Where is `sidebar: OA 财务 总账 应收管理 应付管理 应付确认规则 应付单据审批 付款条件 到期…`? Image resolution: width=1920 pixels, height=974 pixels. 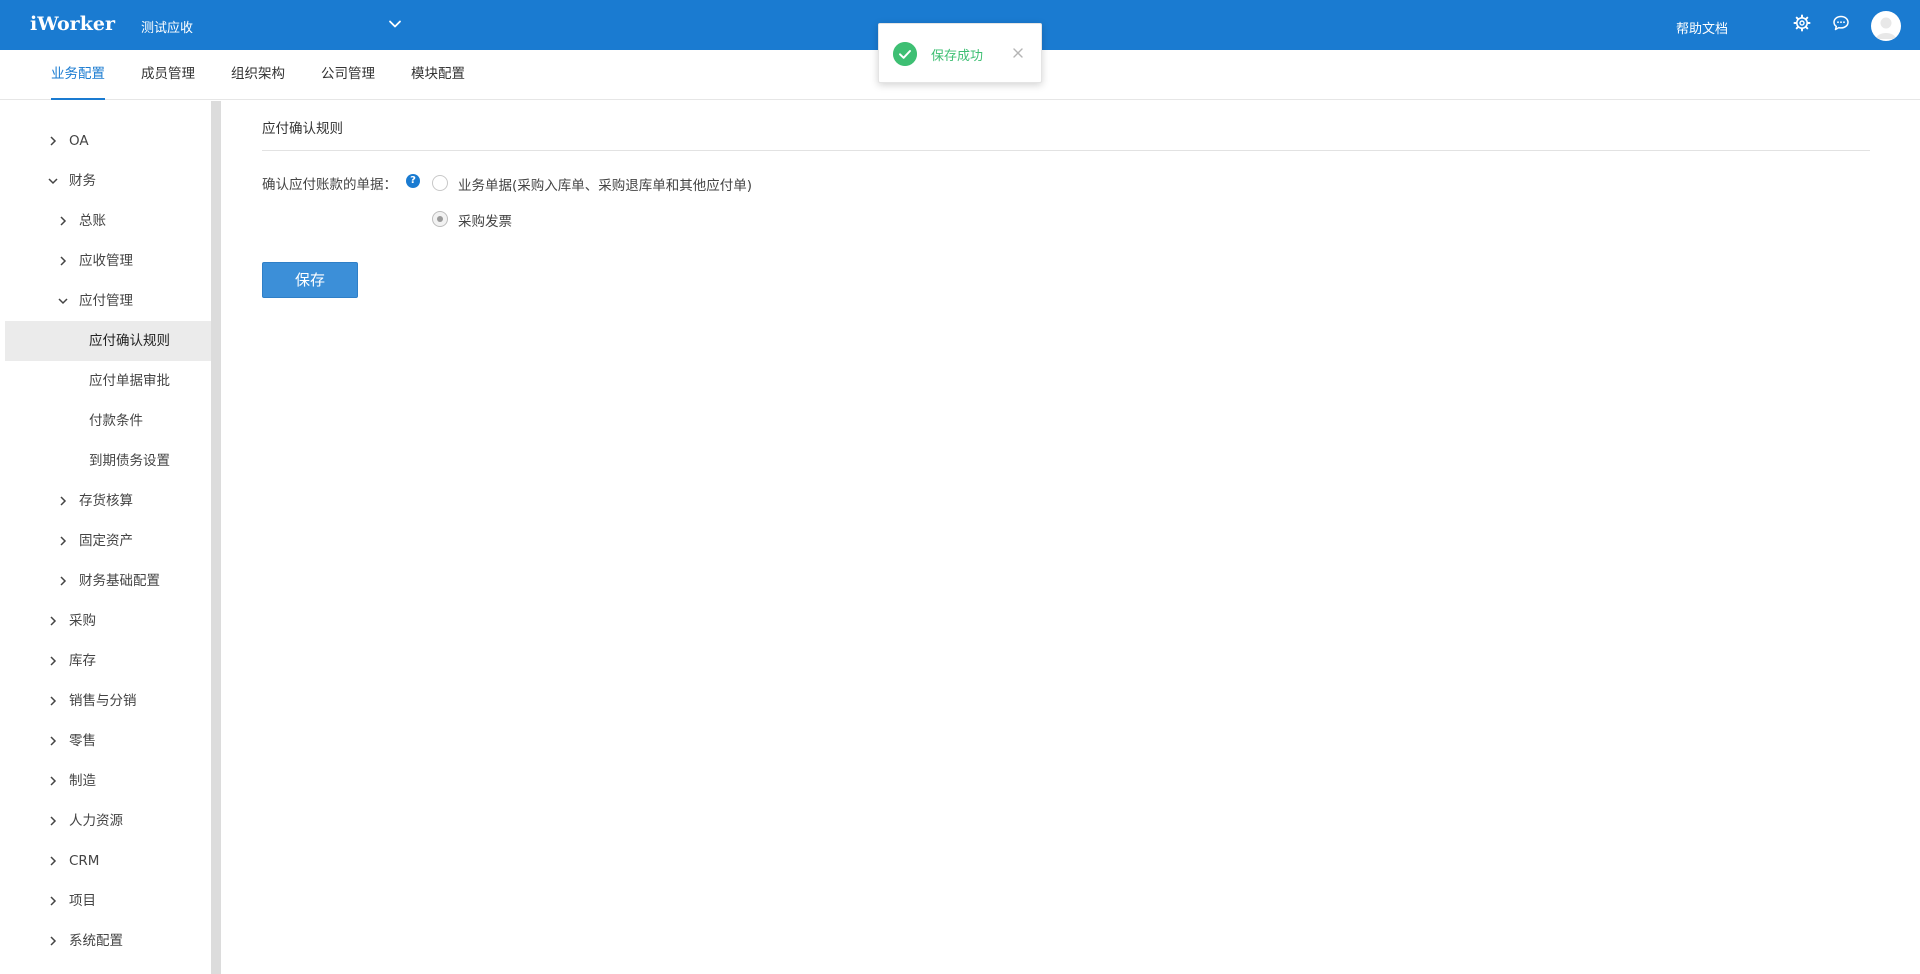
sidebar: OA 财务 总账 应收管理 应付管理 应付确认规则 应付单据审批 付款条件 到期… is located at coordinates (105, 537).